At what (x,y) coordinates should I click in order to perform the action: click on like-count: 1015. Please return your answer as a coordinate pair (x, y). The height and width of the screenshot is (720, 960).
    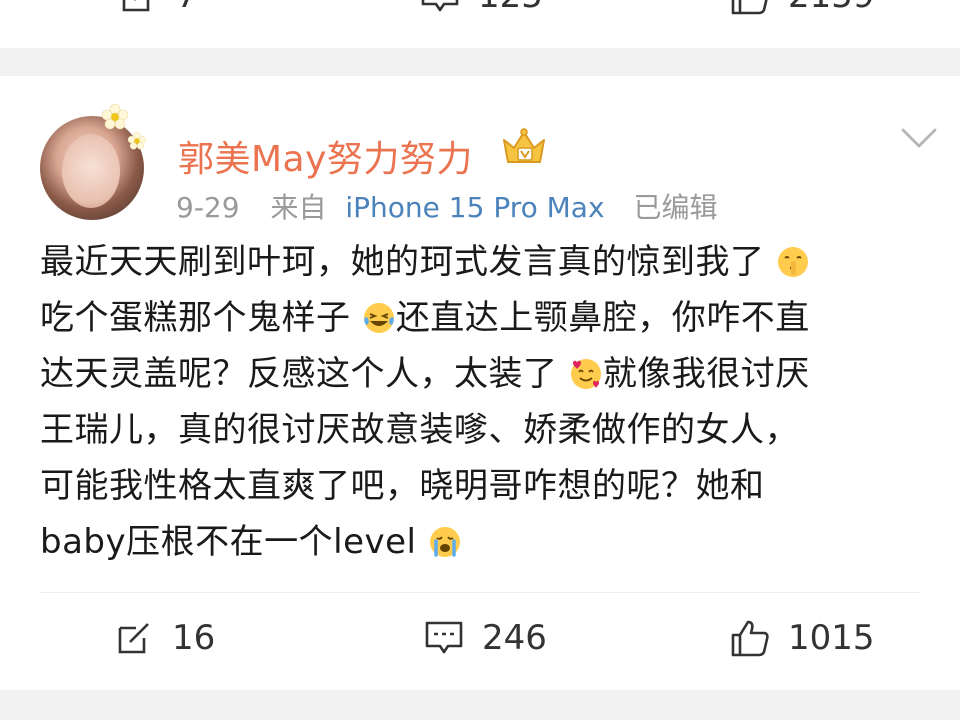
    Looking at the image, I should click on (831, 638).